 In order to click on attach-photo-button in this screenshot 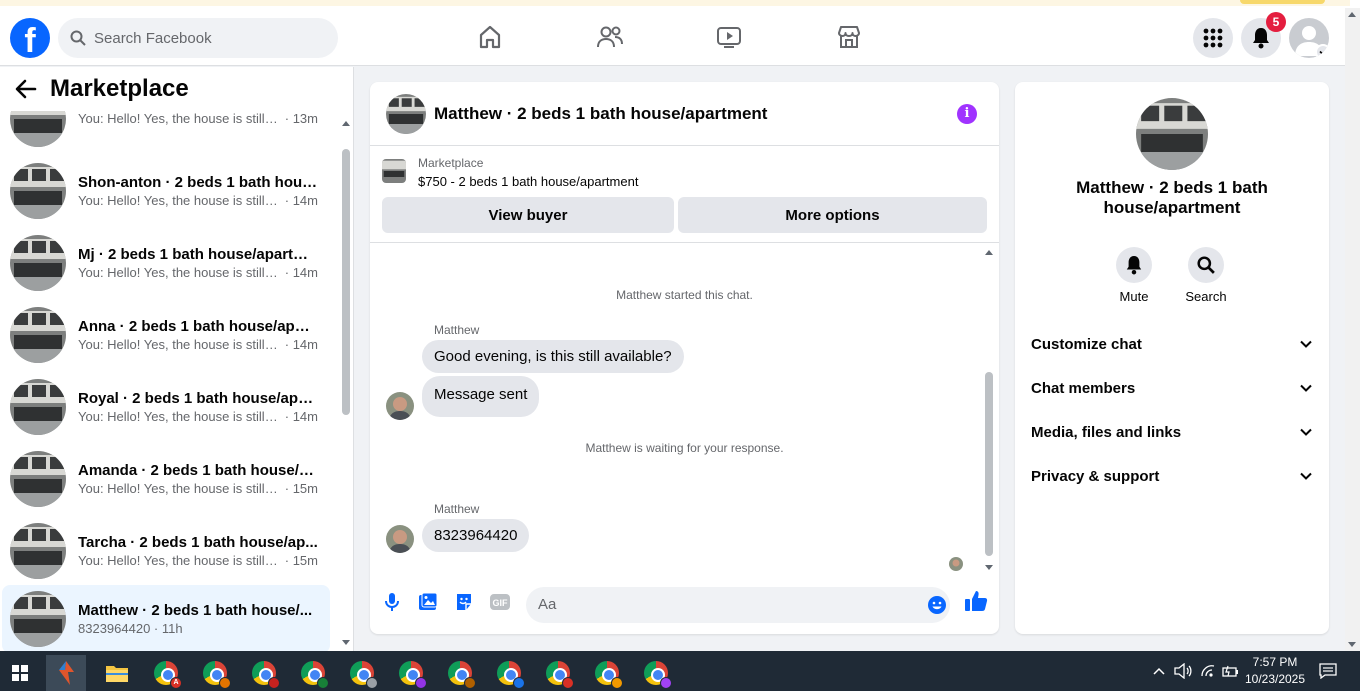, I will do `click(428, 602)`.